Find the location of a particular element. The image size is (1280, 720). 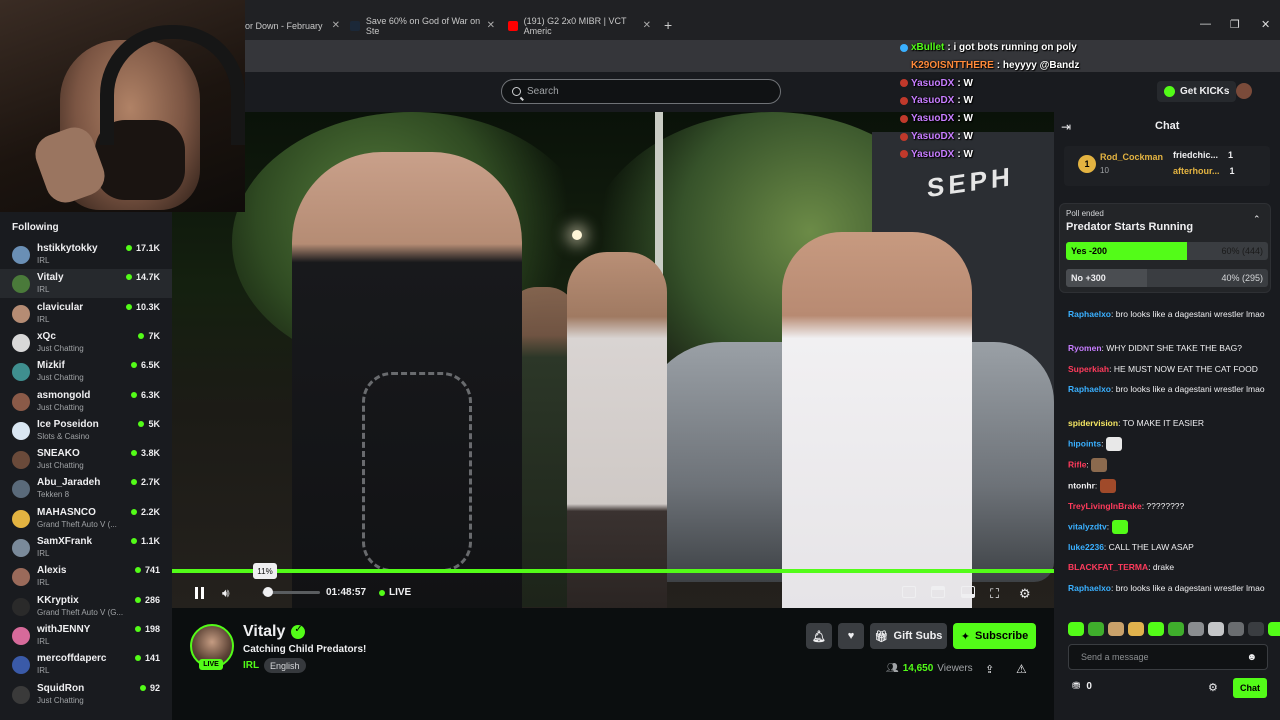

channel-points: ⛃ 0 is located at coordinates (1082, 686).